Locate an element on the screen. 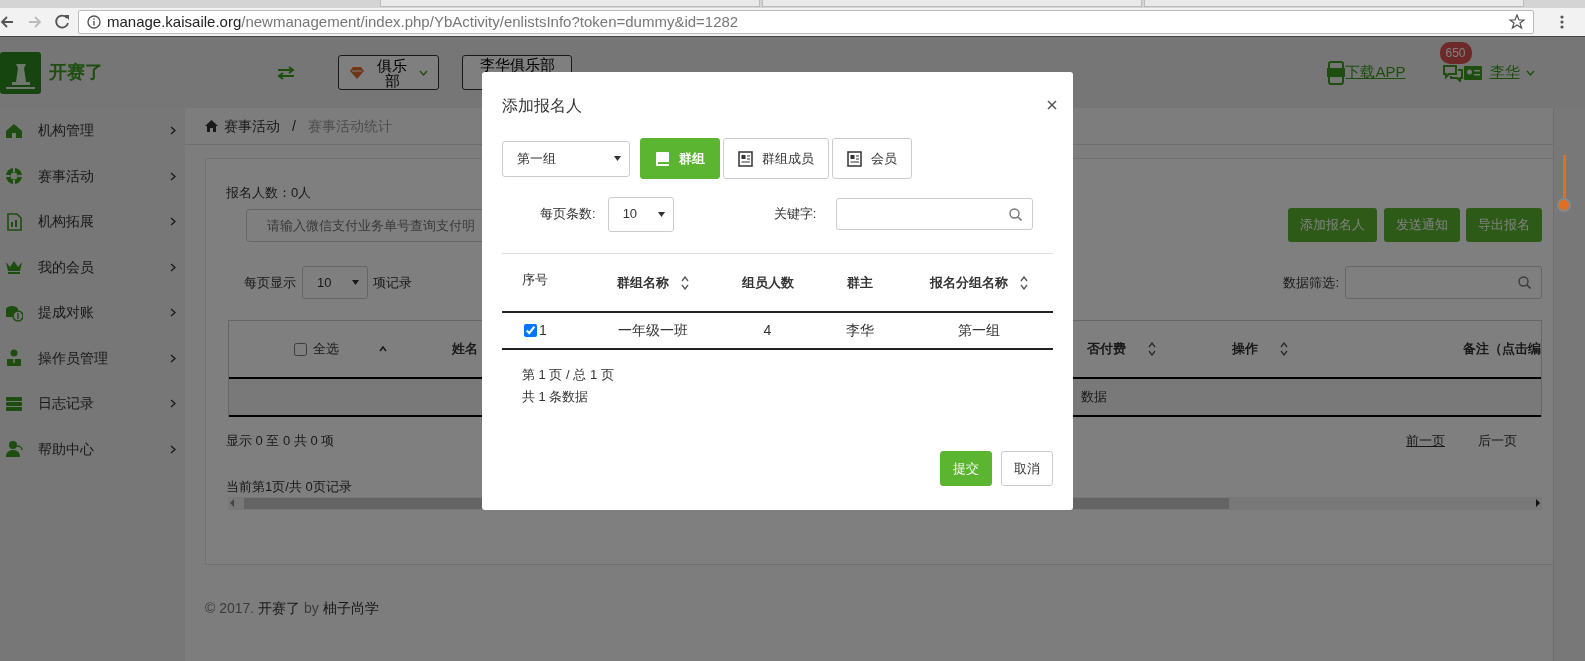  sort-ascending-icon is located at coordinates (383, 349).